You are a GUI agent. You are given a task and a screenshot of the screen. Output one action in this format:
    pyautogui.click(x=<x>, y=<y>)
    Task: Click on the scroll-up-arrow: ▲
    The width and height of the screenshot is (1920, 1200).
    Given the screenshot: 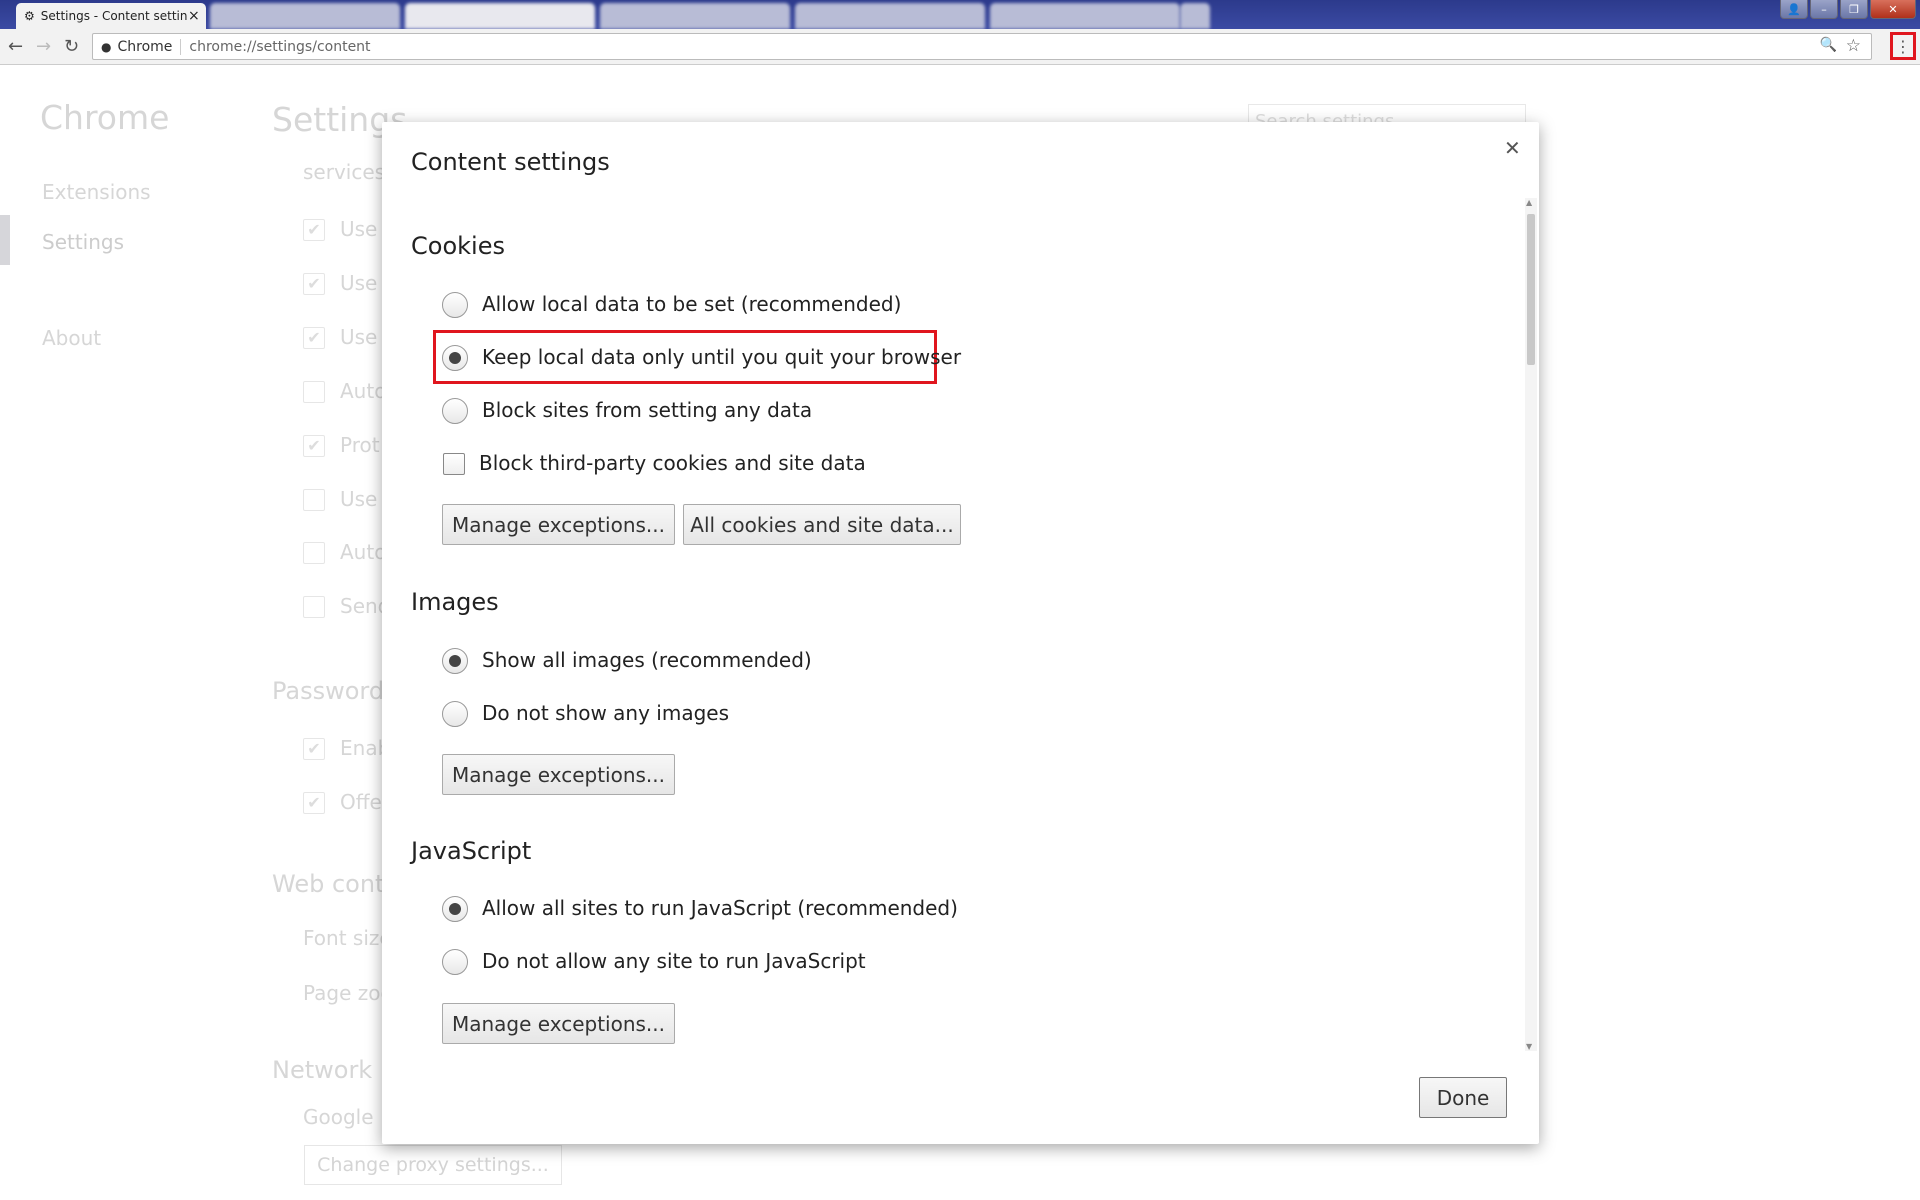 What is the action you would take?
    pyautogui.click(x=1529, y=202)
    